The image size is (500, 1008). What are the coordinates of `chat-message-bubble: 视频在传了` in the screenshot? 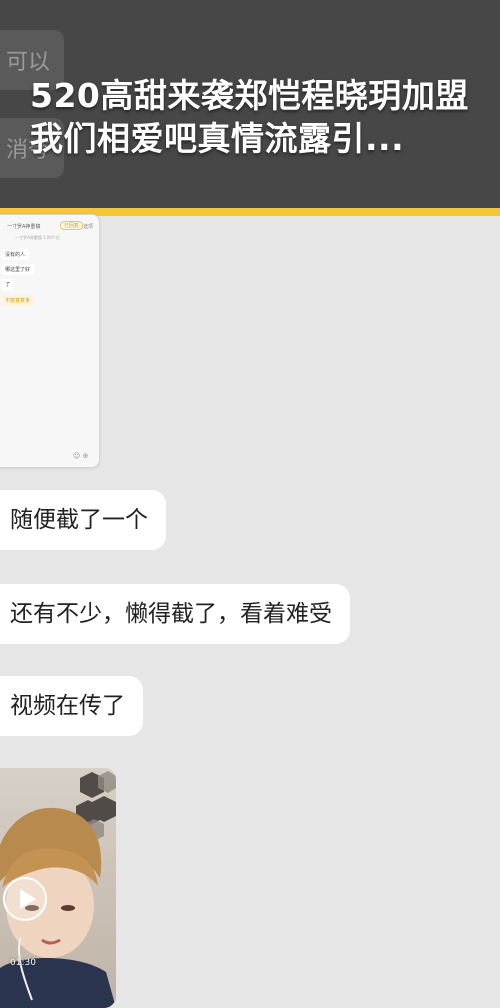 It's located at (71, 706).